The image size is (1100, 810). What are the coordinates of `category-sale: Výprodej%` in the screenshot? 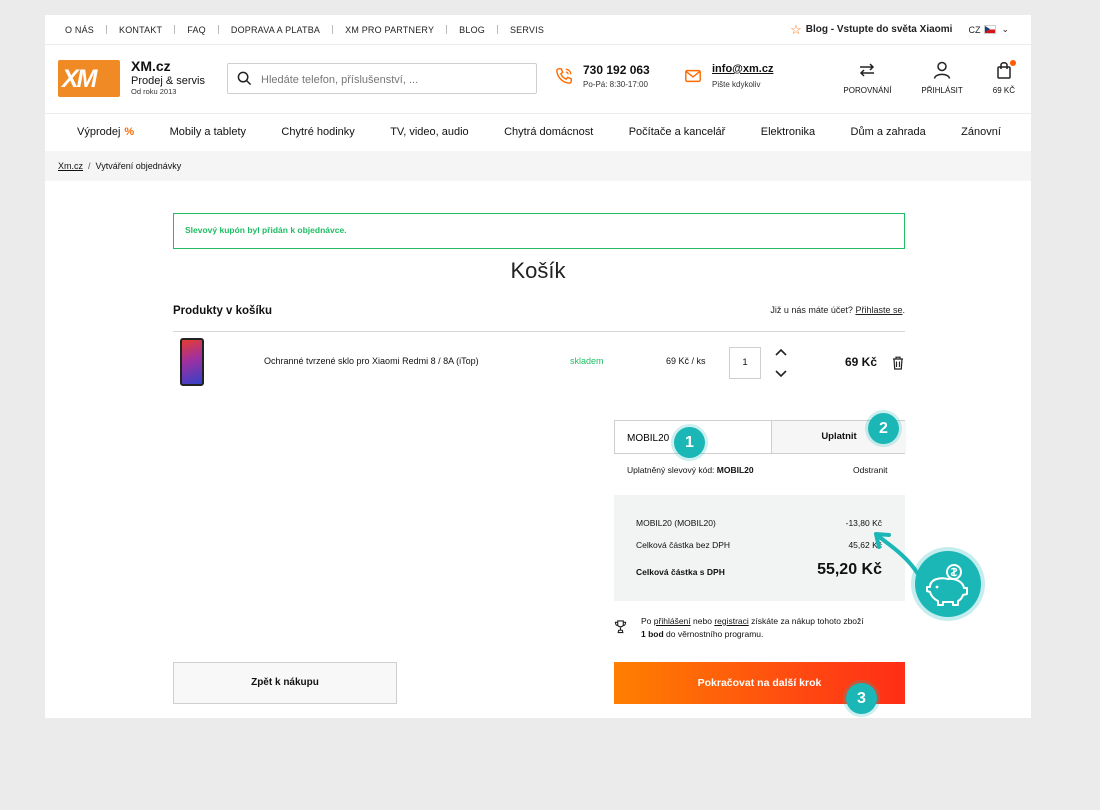 It's located at (105, 132).